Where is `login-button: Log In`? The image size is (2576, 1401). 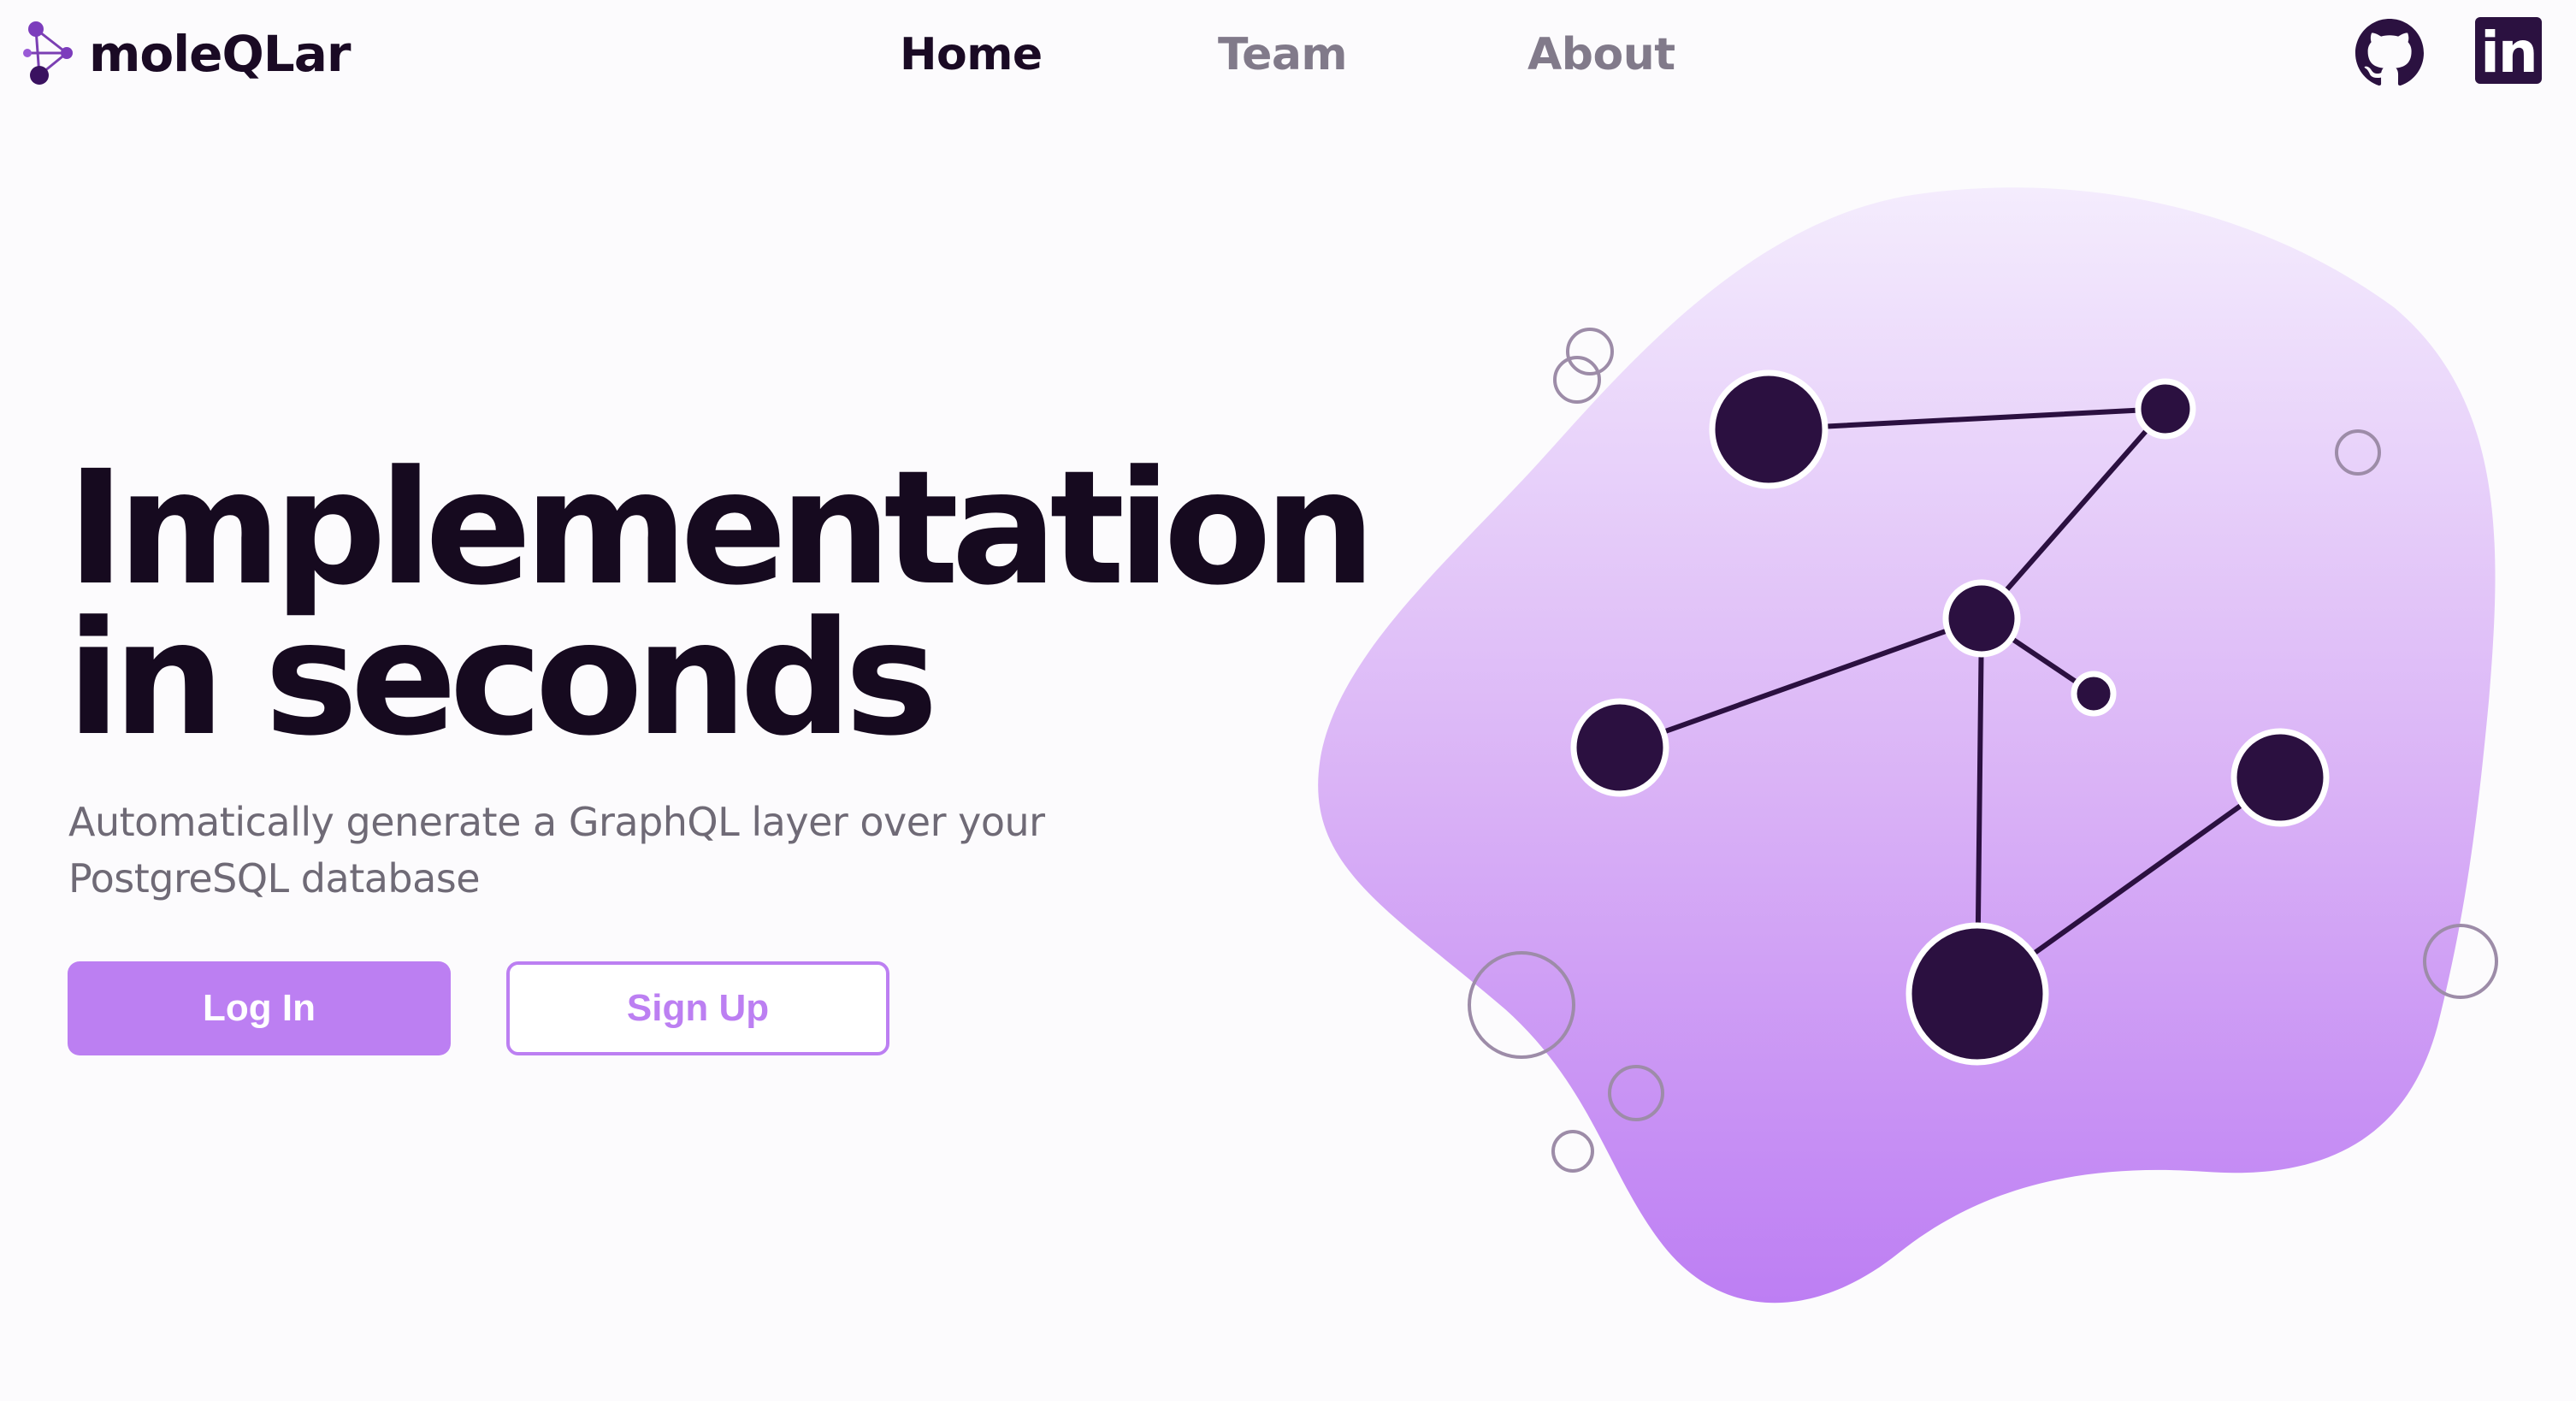
login-button: Log In is located at coordinates (259, 1008).